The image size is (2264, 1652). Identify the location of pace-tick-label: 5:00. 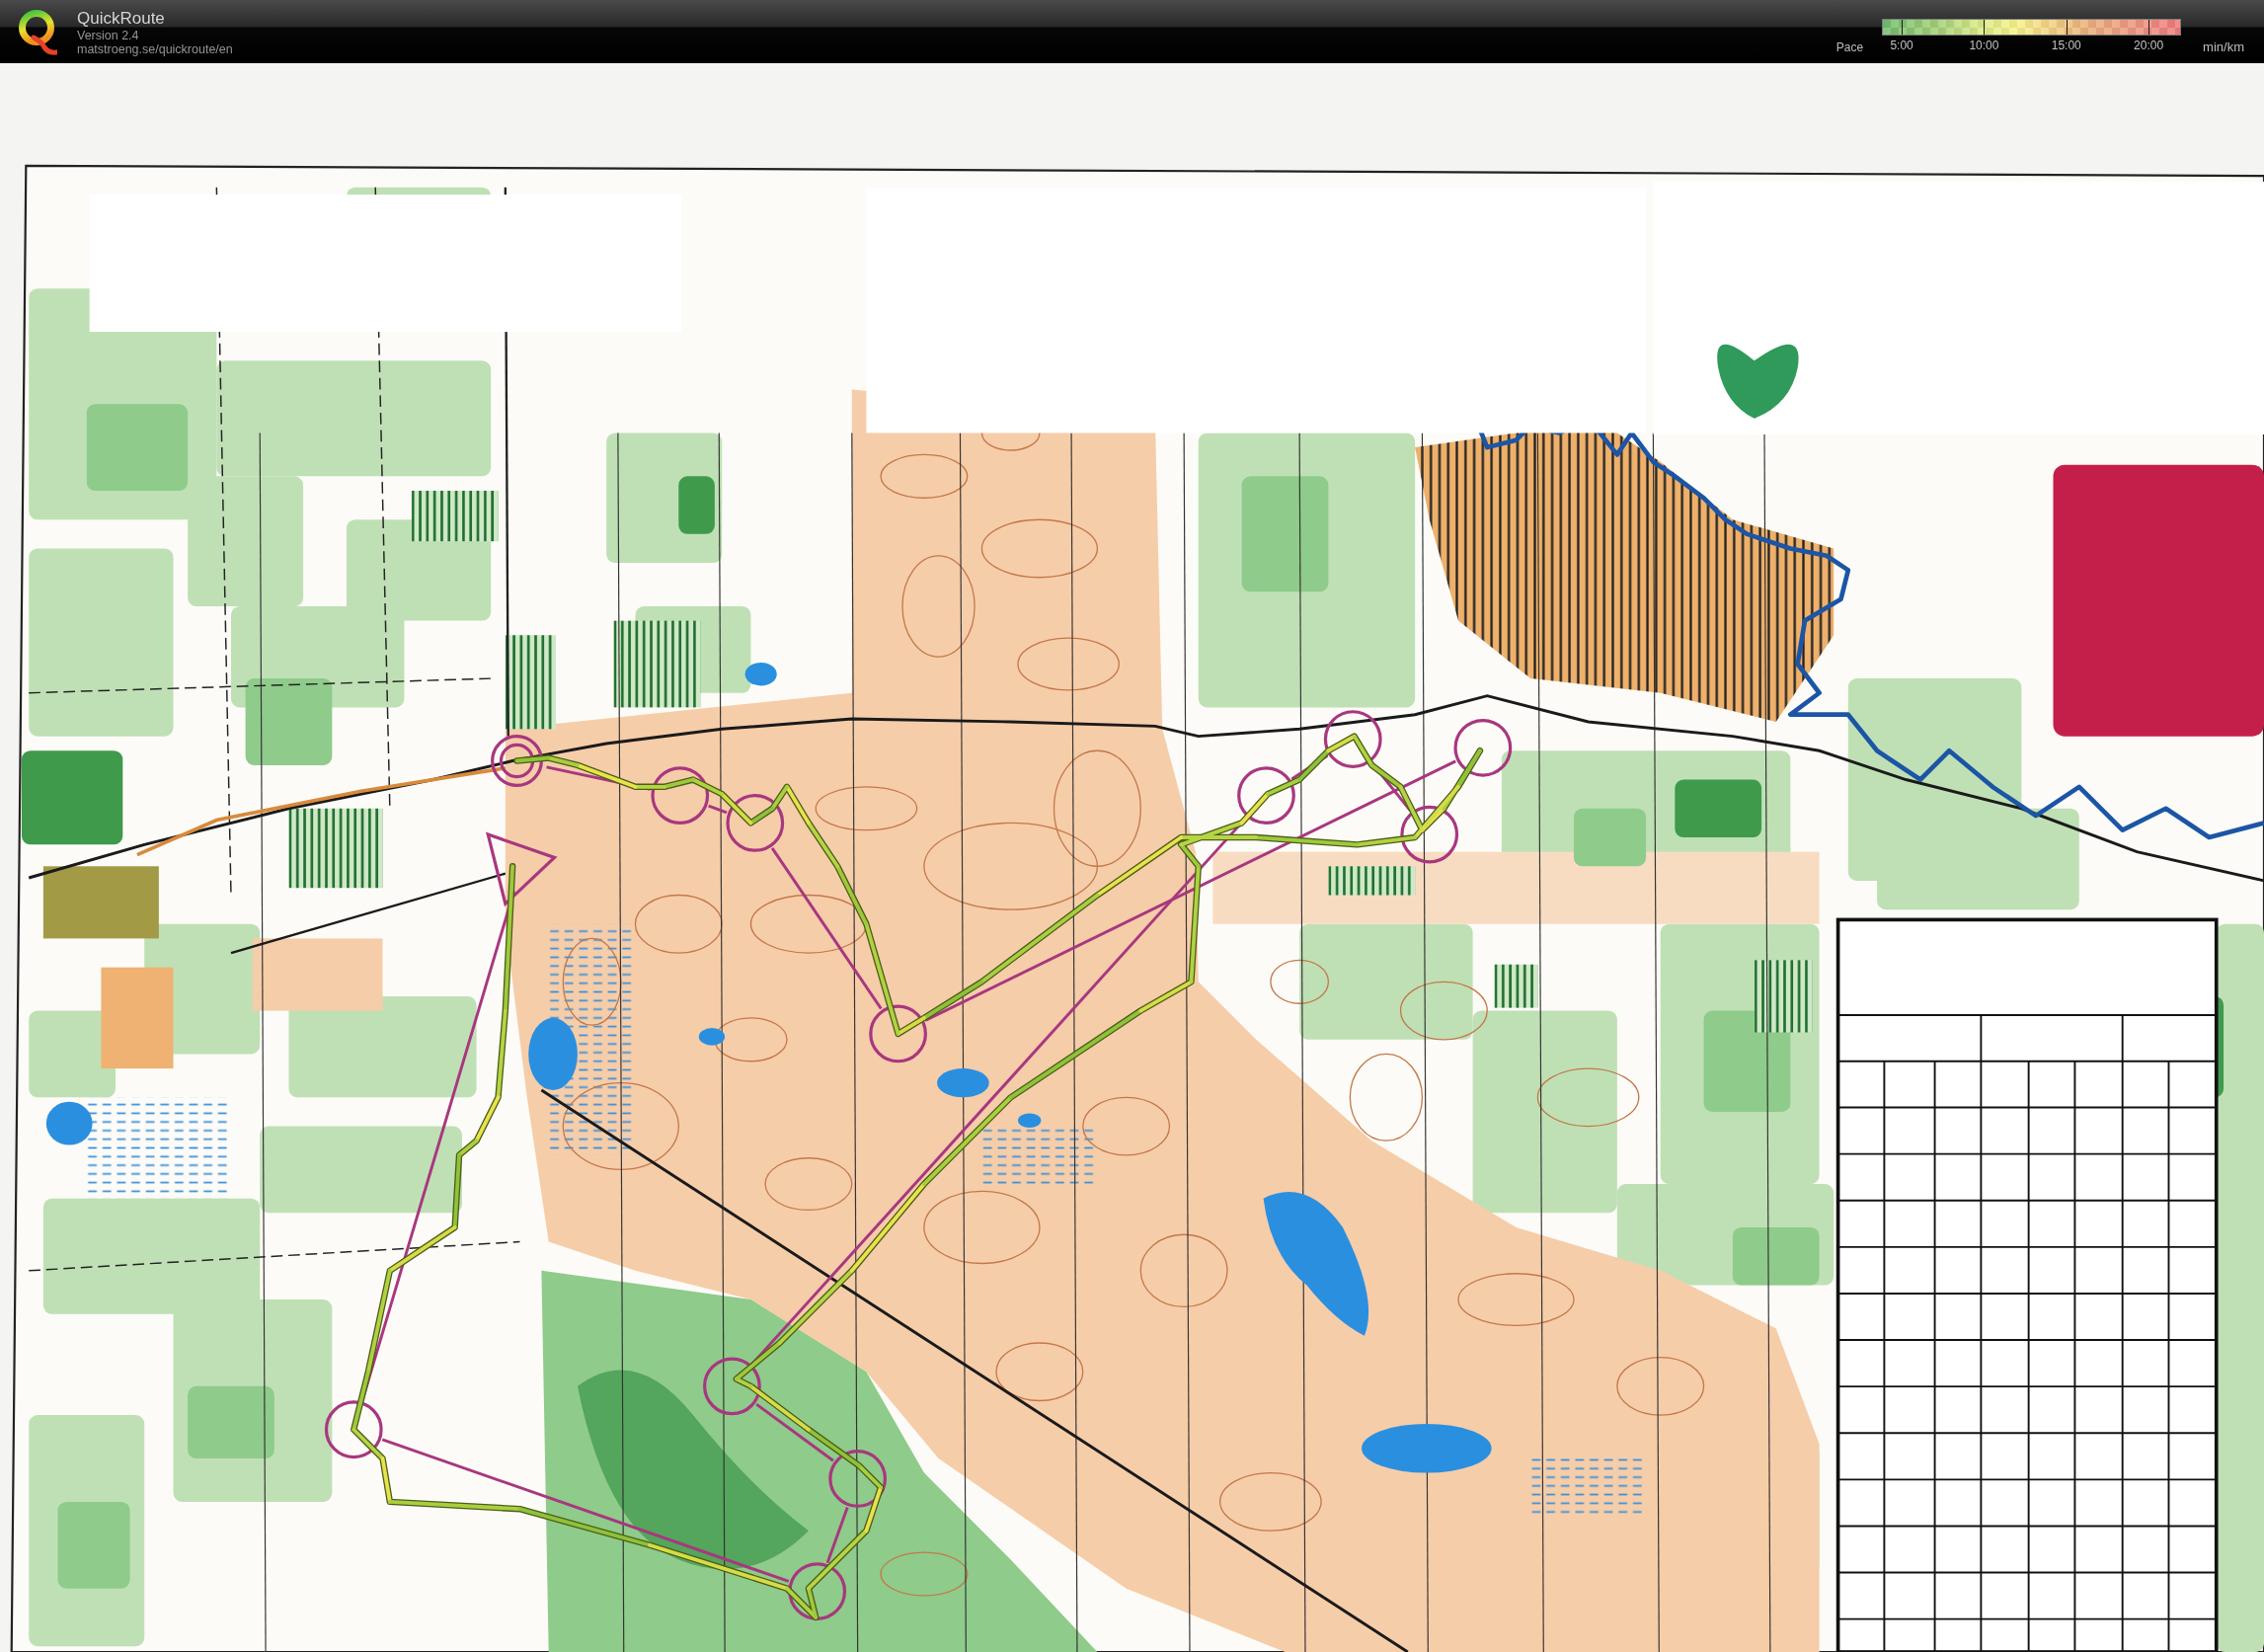
(1901, 45).